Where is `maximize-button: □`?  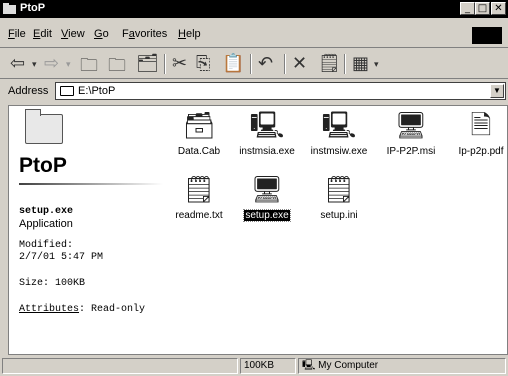 maximize-button: □ is located at coordinates (482, 8).